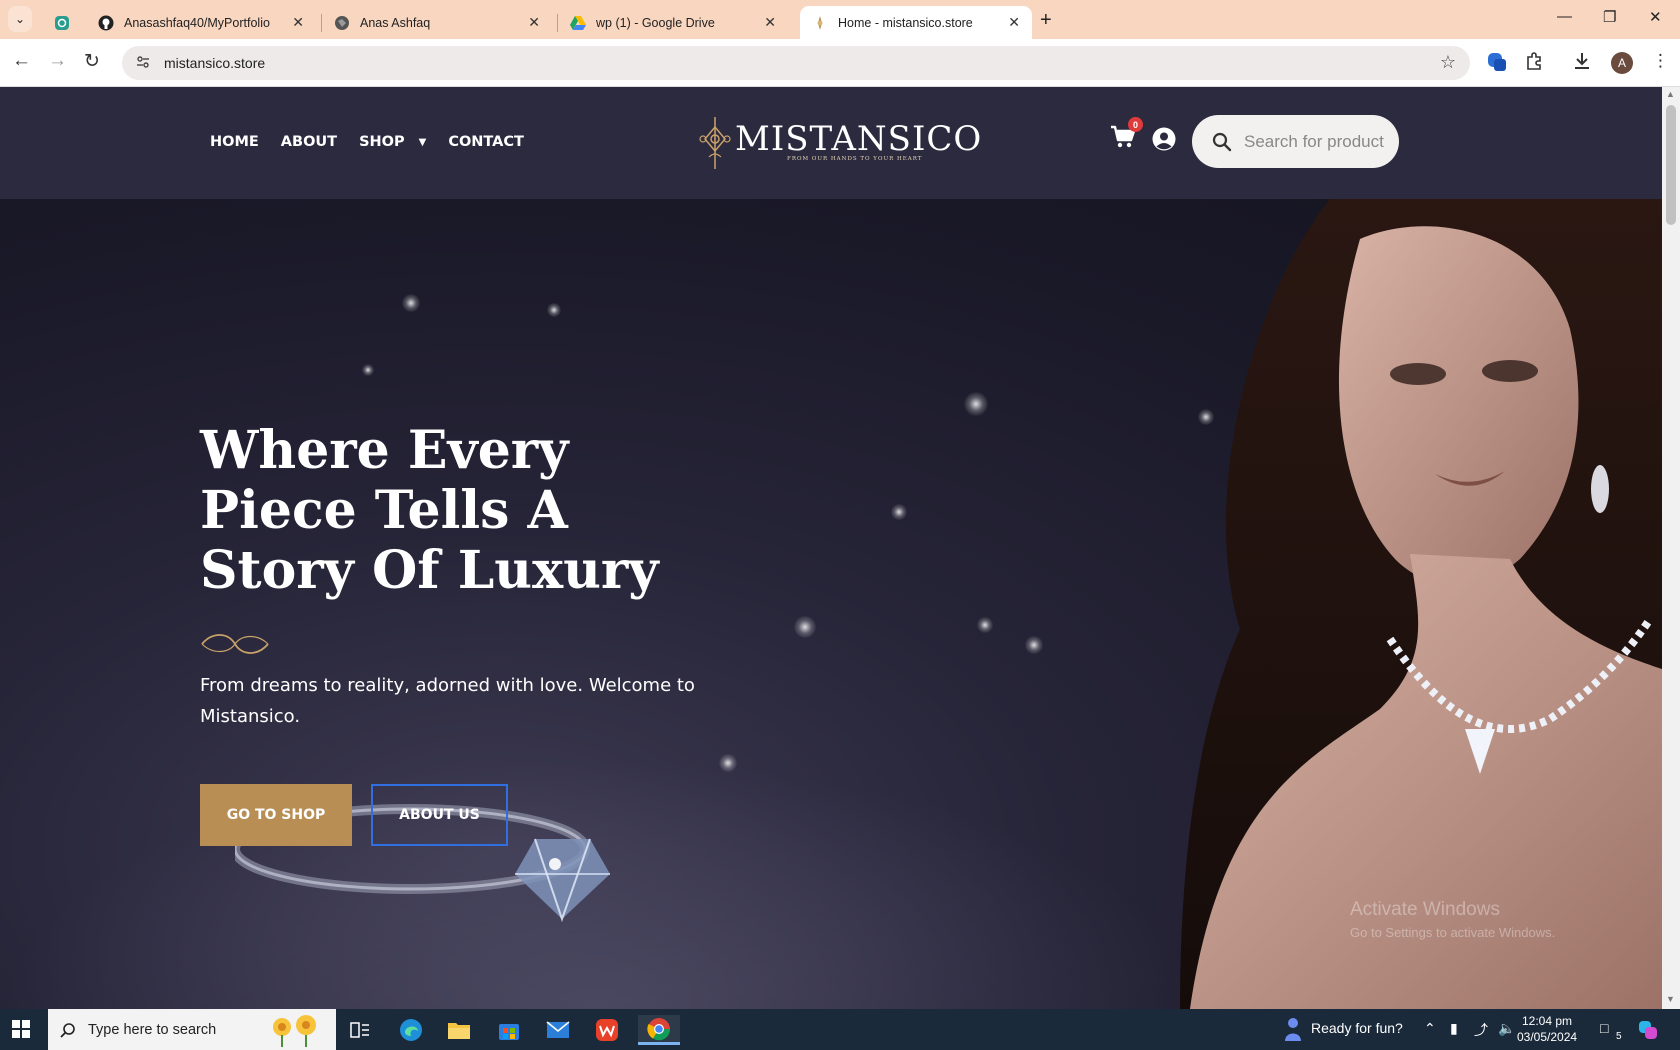 The height and width of the screenshot is (1050, 1680). What do you see at coordinates (905, 22) in the screenshot?
I see `tab-title: Home - mistansico.store` at bounding box center [905, 22].